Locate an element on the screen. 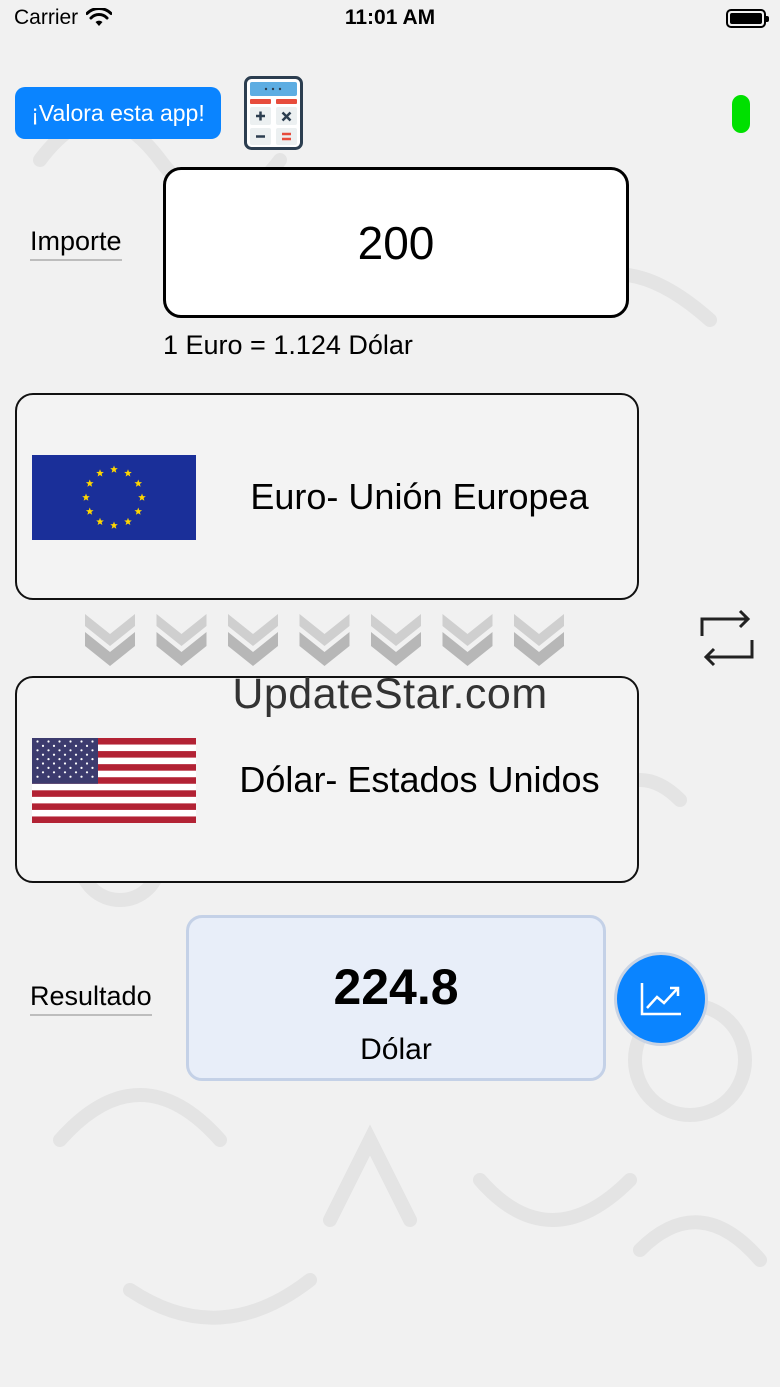  swap-icon is located at coordinates (727, 638).